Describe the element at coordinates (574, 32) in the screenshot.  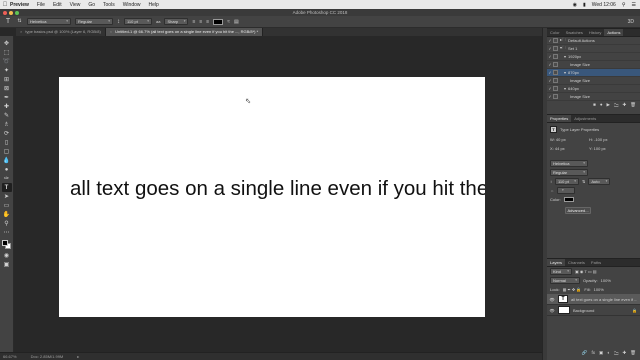
I see `tab-swatches: Swatches` at that location.